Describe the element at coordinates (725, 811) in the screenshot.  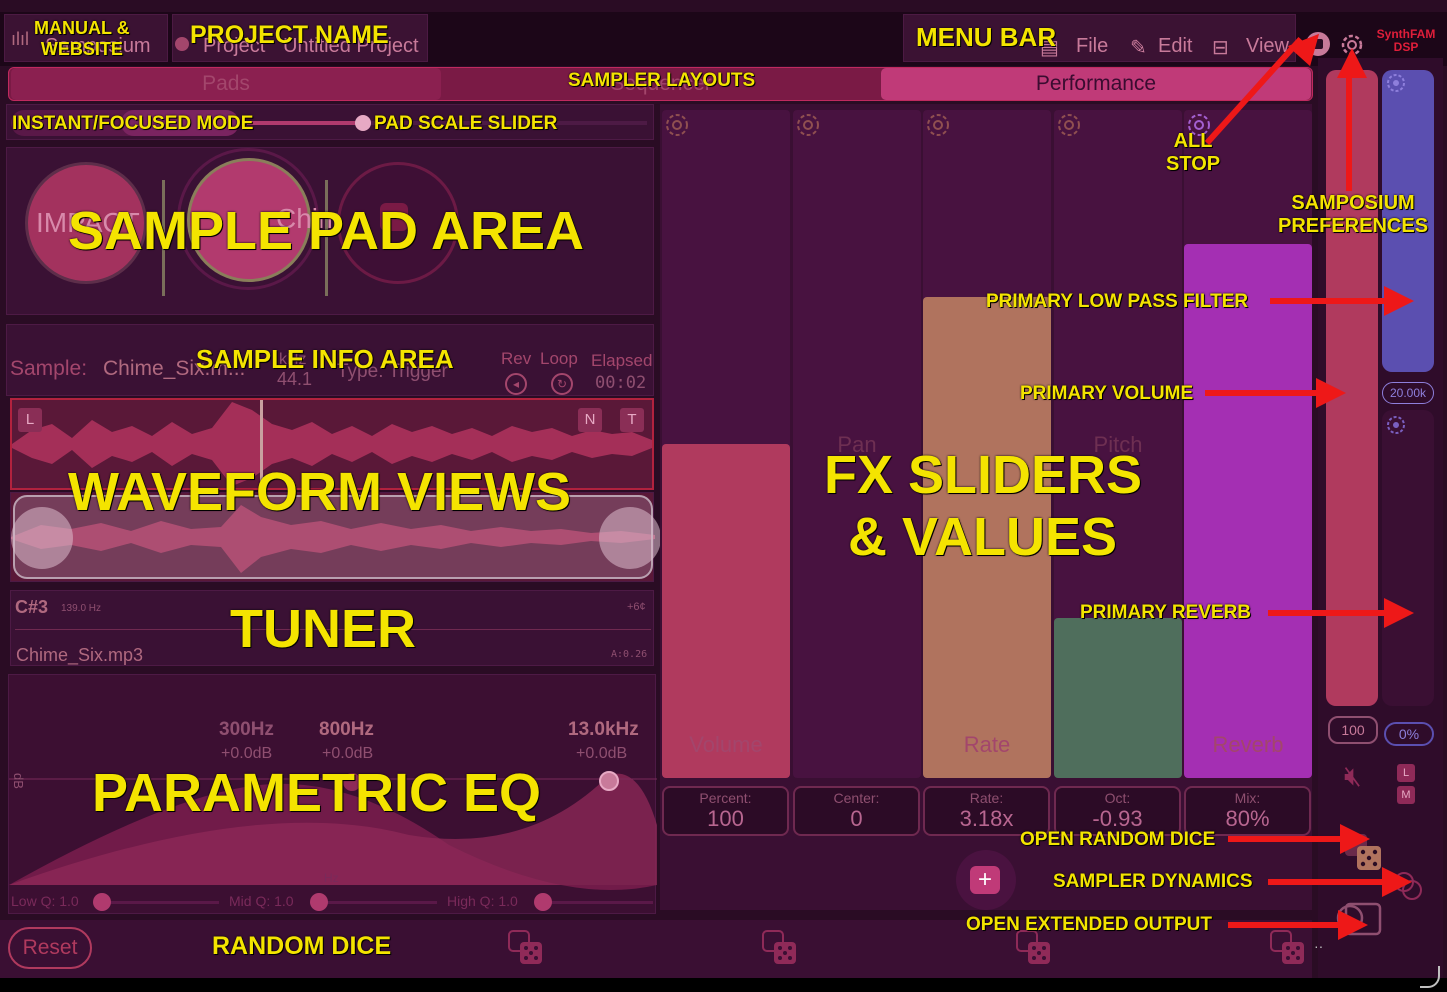
I see `fx-value-box-volume: Percent: 100` at that location.